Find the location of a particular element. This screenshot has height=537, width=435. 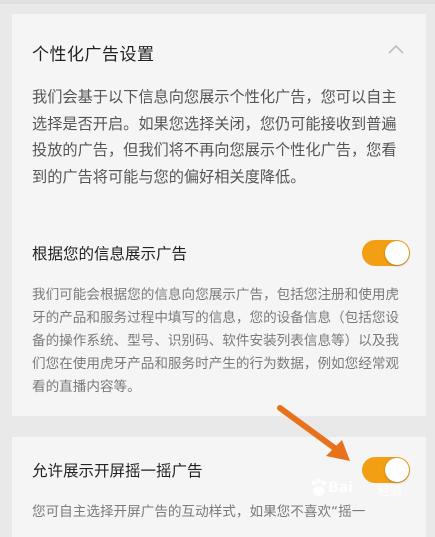

section-title: 个性化广告设置 is located at coordinates (93, 55).